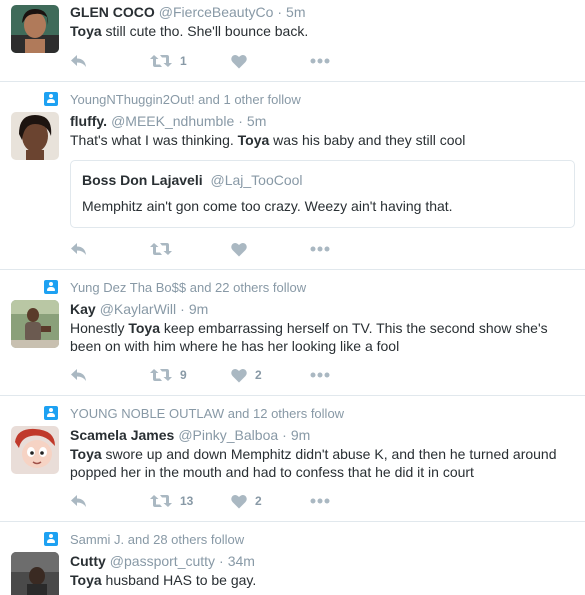 The height and width of the screenshot is (595, 585). I want to click on tweet-text-part: That's what I was thinking., so click(154, 140).